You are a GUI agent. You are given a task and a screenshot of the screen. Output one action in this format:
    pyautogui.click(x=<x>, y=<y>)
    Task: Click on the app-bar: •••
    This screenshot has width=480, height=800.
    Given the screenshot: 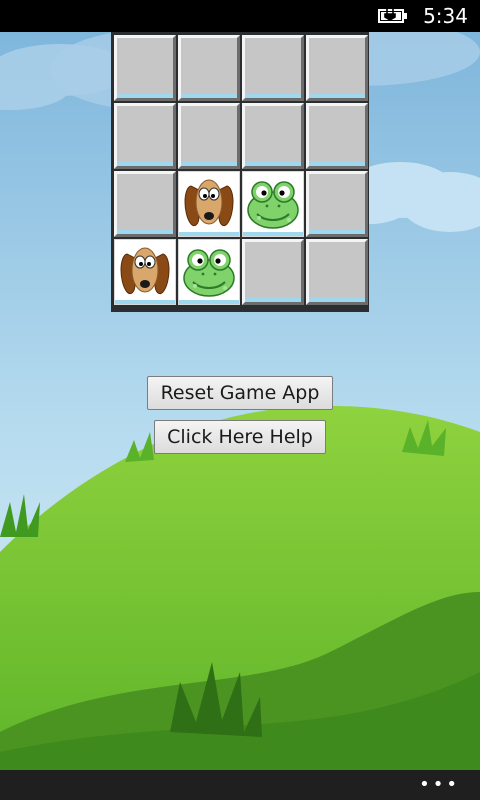 What is the action you would take?
    pyautogui.click(x=240, y=785)
    